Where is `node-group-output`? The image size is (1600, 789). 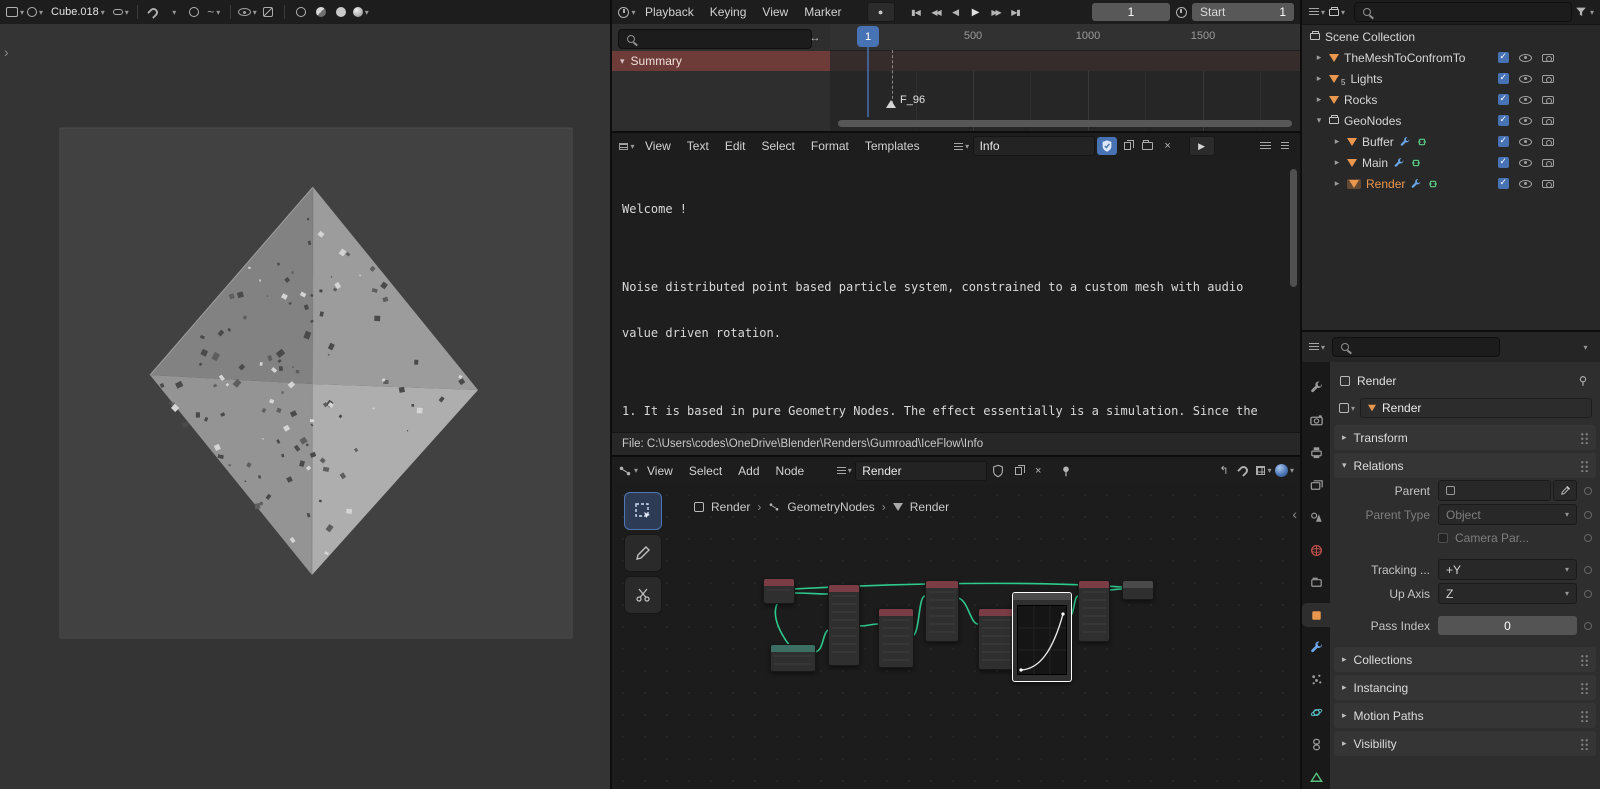
node-group-output is located at coordinates (1138, 590).